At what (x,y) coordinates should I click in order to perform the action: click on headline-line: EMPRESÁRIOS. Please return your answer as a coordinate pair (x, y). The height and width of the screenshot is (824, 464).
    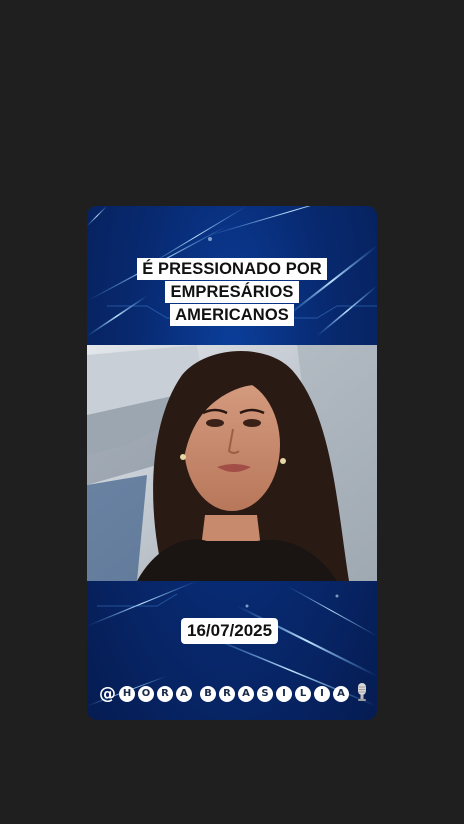
    Looking at the image, I should click on (232, 292).